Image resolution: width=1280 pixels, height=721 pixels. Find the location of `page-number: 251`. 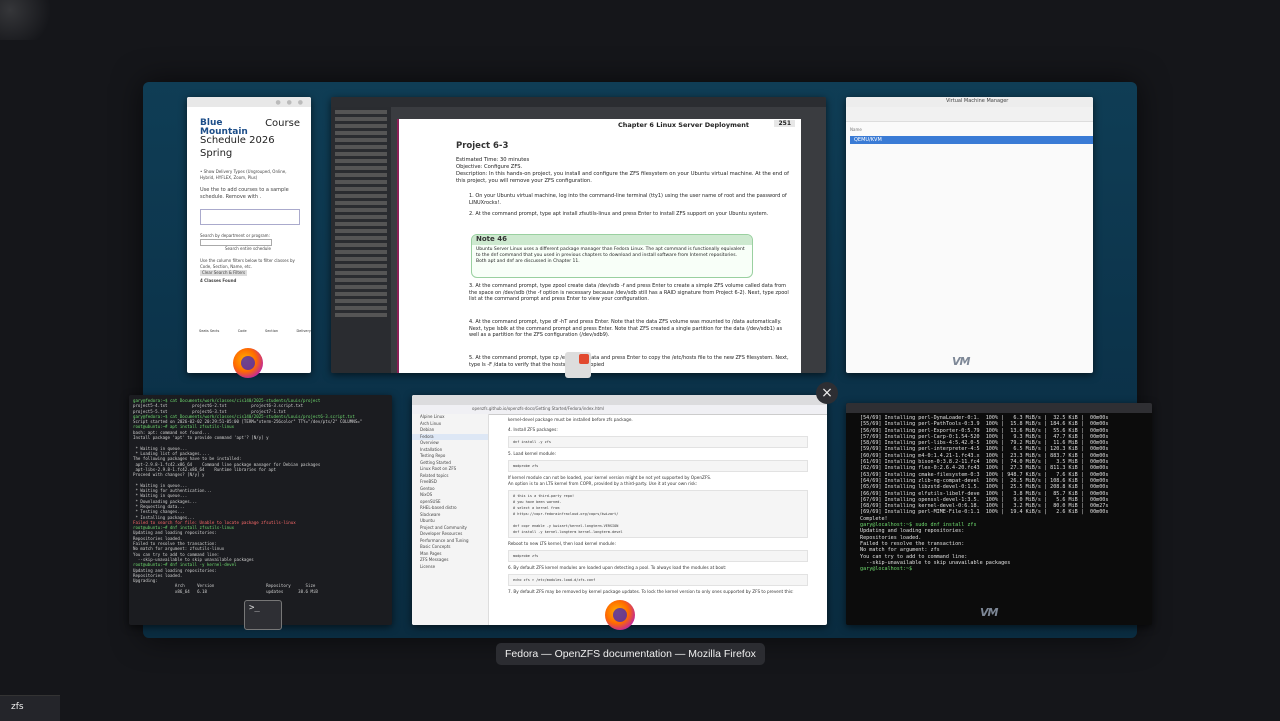

page-number: 251 is located at coordinates (784, 123).